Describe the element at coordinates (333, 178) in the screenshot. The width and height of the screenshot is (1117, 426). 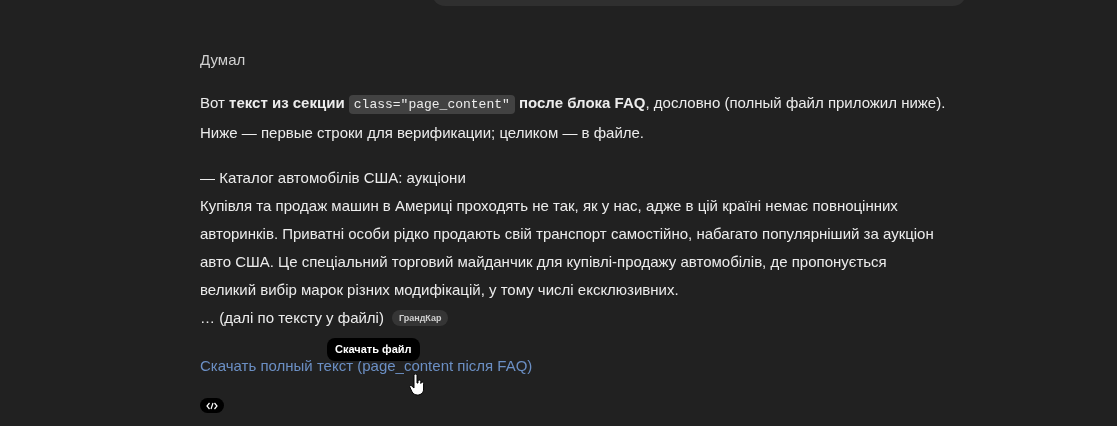
I see `excerpt-heading: — Каталог автомобілів США: аукціони` at that location.